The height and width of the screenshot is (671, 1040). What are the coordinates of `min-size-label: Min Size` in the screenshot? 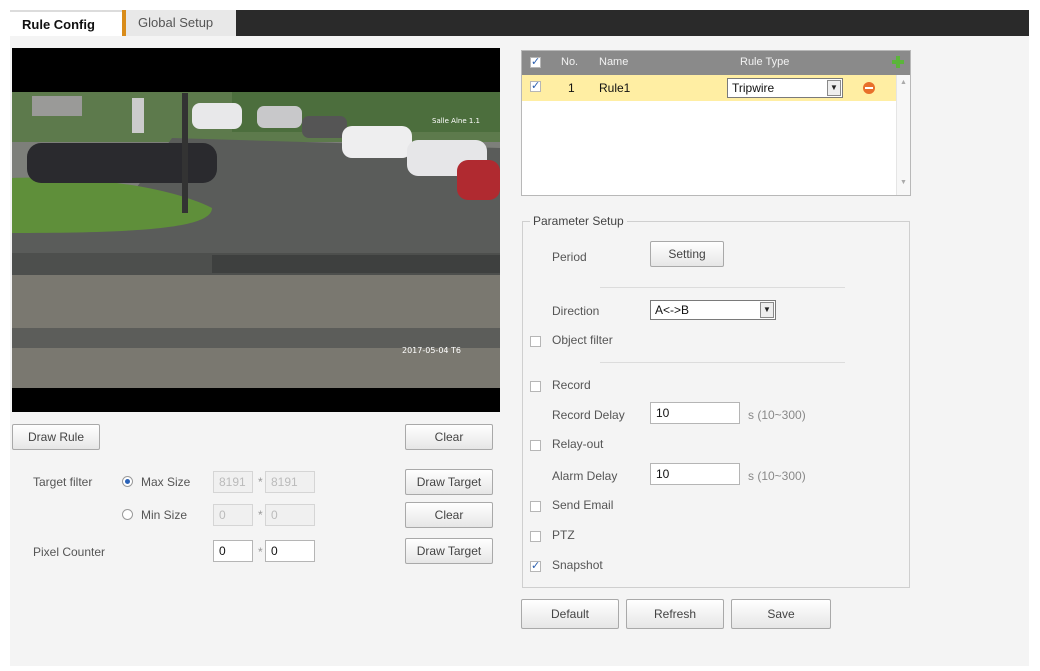 It's located at (164, 515).